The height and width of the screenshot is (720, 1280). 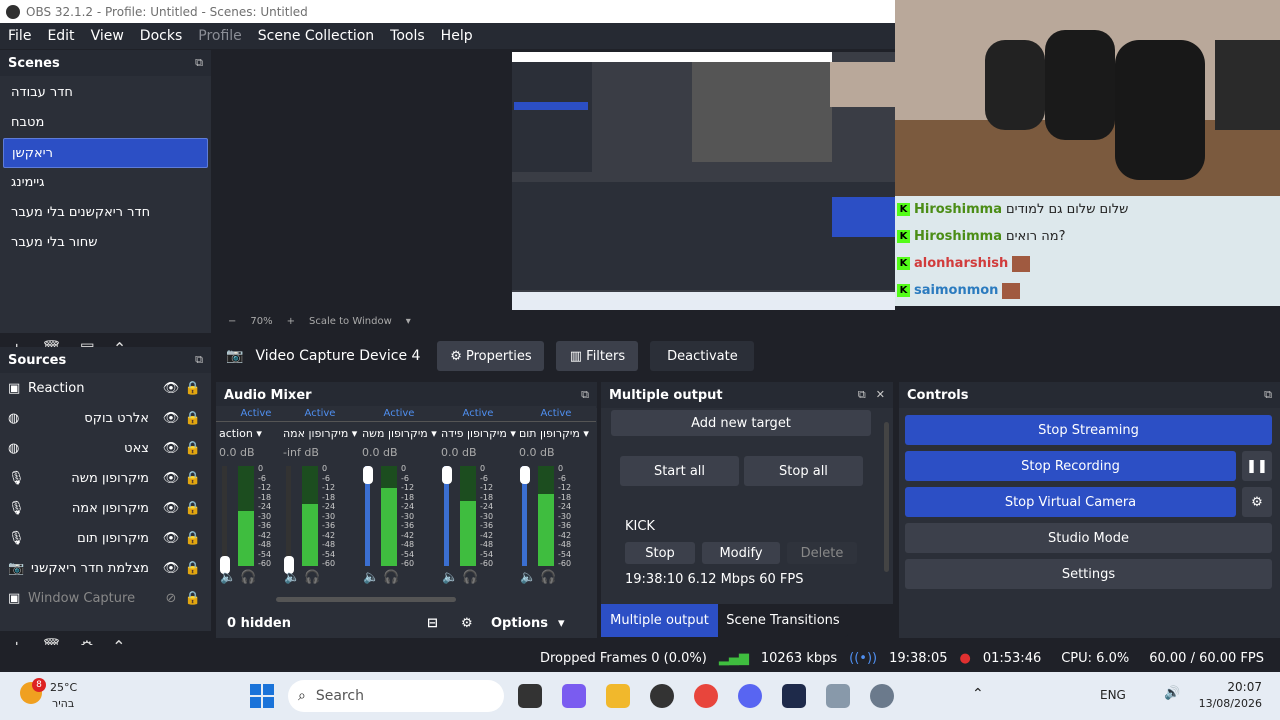 What do you see at coordinates (457, 36) in the screenshot?
I see `menu-help: Help` at bounding box center [457, 36].